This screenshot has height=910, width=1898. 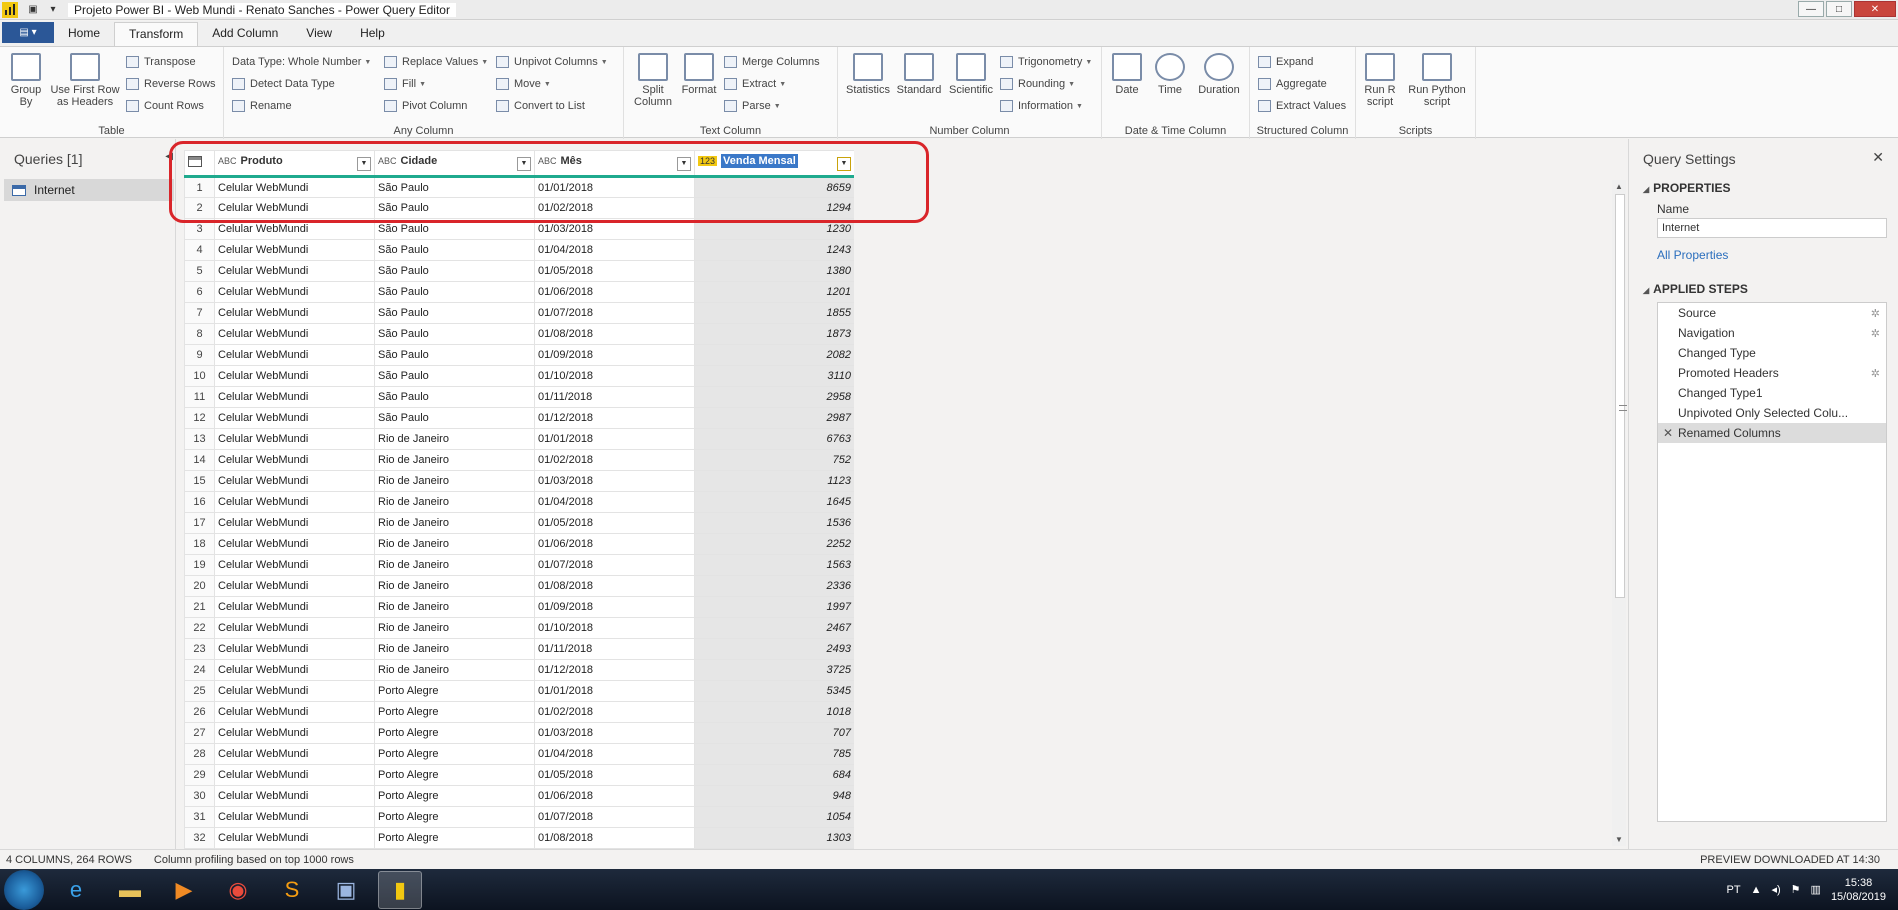 I want to click on row-index: 5, so click(x=199, y=271).